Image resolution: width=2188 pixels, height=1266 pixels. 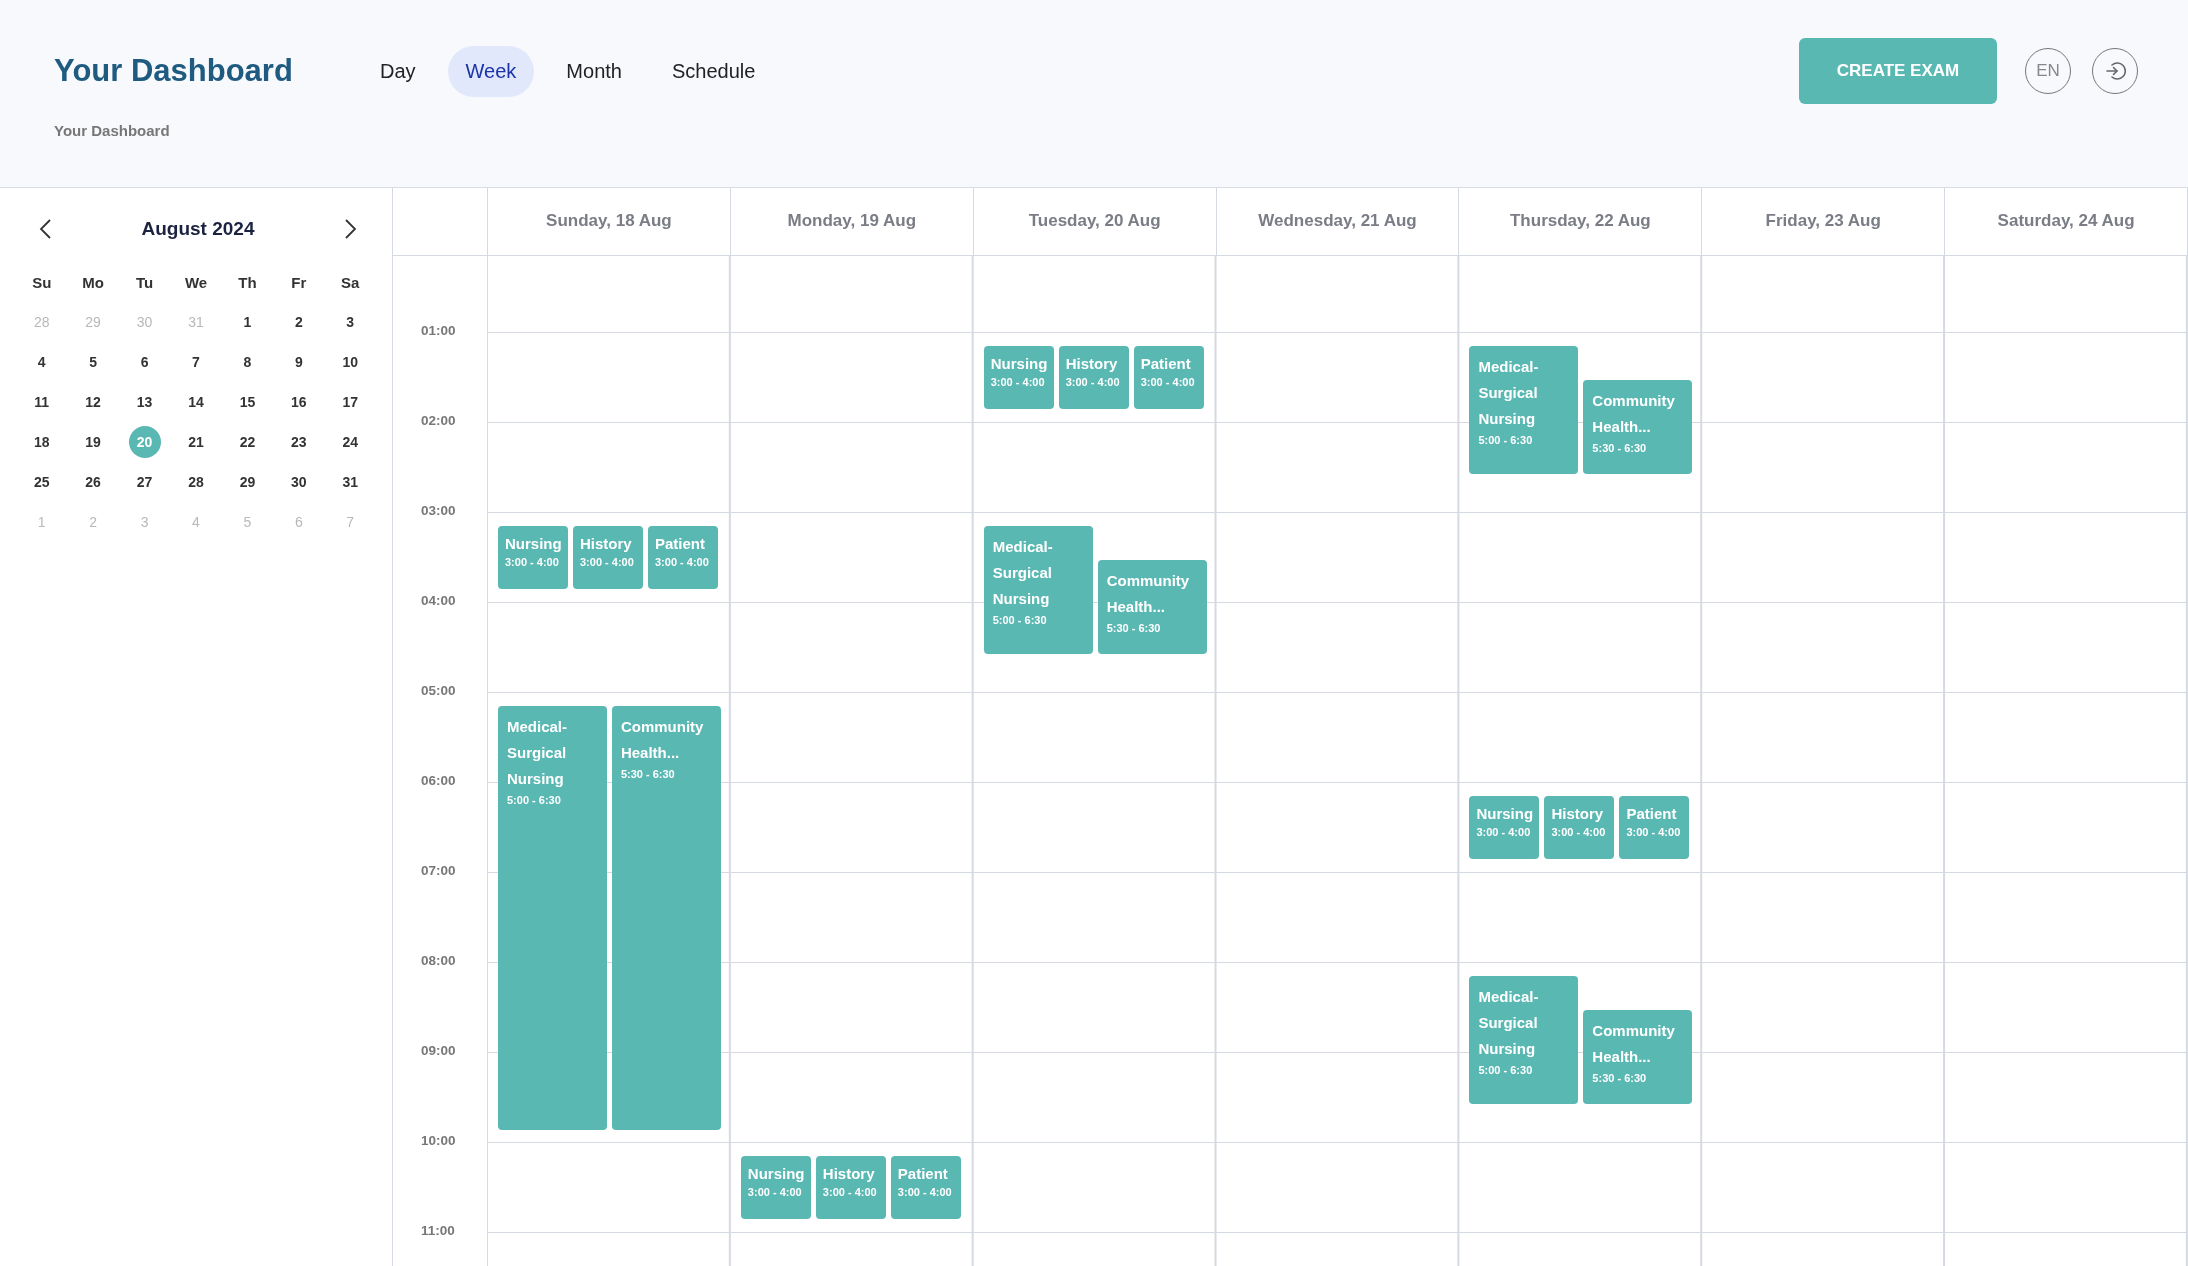 What do you see at coordinates (438, 600) in the screenshot?
I see `hour-label: 04:00` at bounding box center [438, 600].